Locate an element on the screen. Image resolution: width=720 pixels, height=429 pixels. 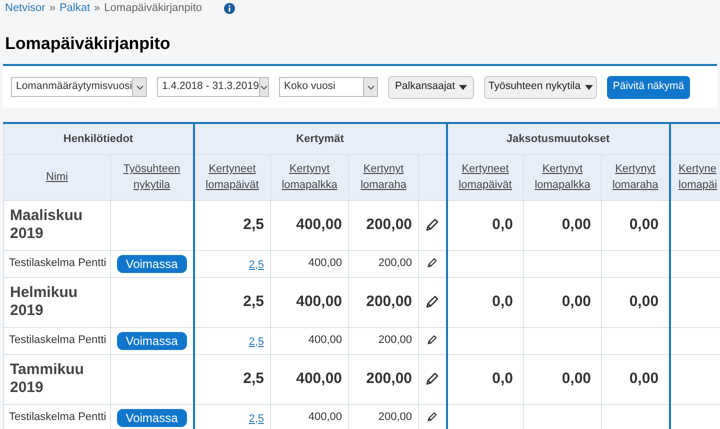
breadcrumb-text: Lomapäiväkirjanpito is located at coordinates (153, 8).